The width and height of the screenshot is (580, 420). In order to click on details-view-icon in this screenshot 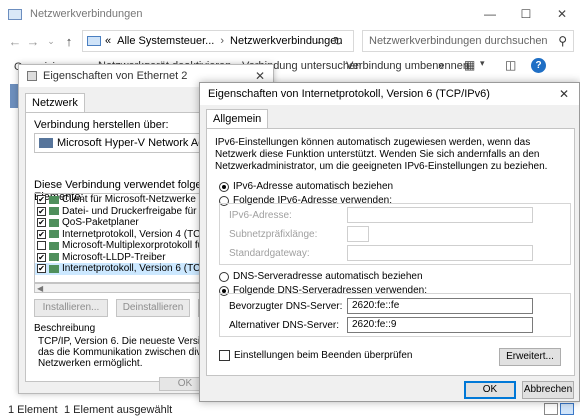, I will do `click(551, 409)`.